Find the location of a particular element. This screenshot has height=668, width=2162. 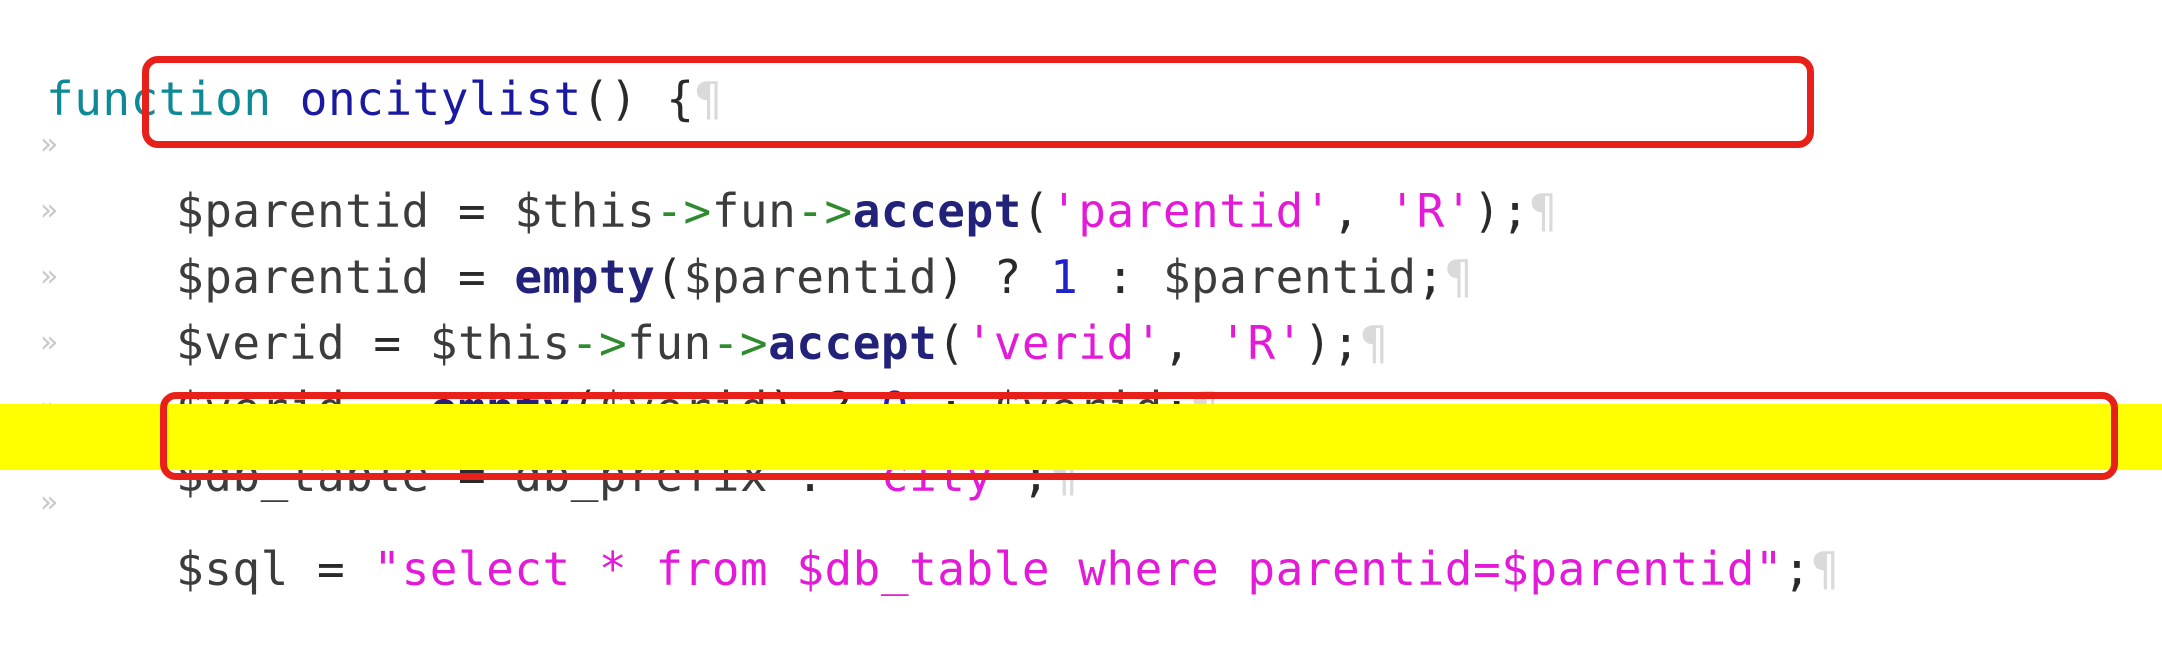

code-token: = is located at coordinates (331, 569).